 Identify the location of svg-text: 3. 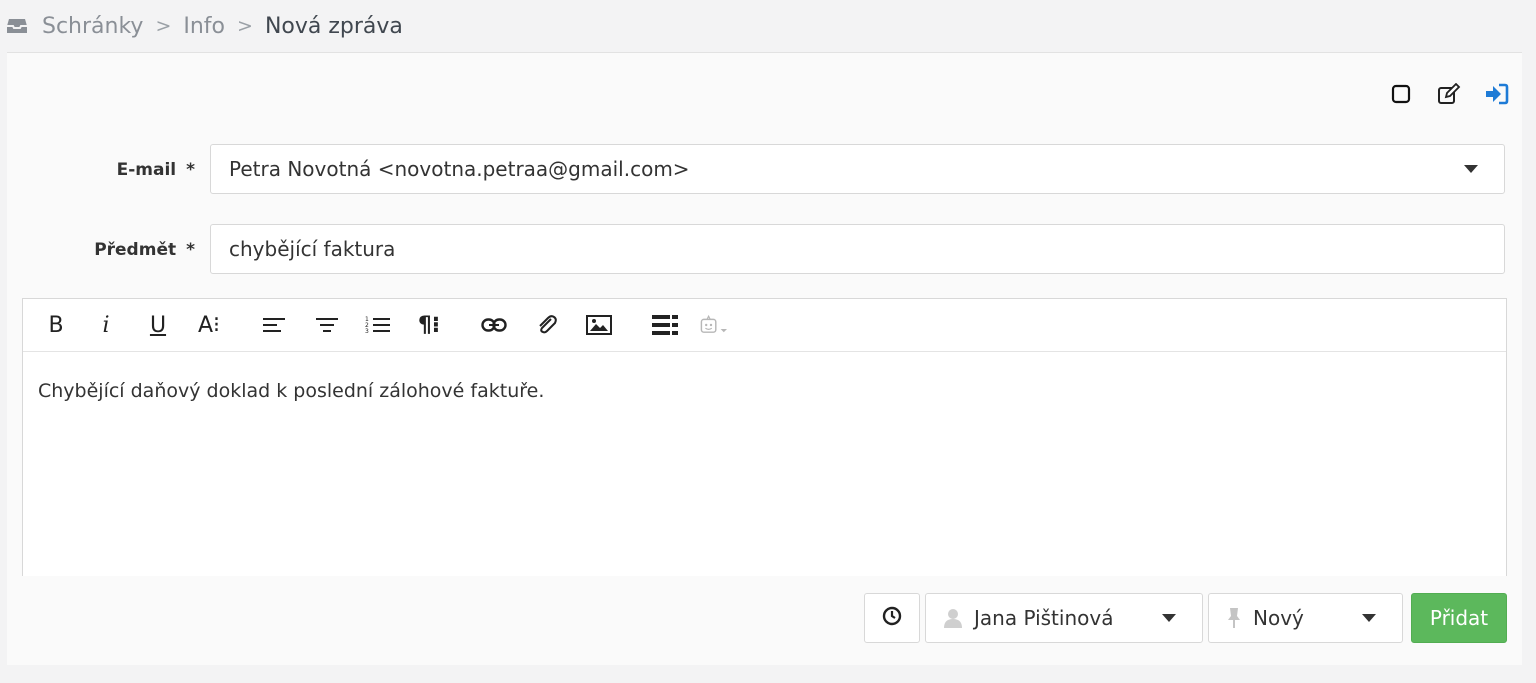
(367, 331).